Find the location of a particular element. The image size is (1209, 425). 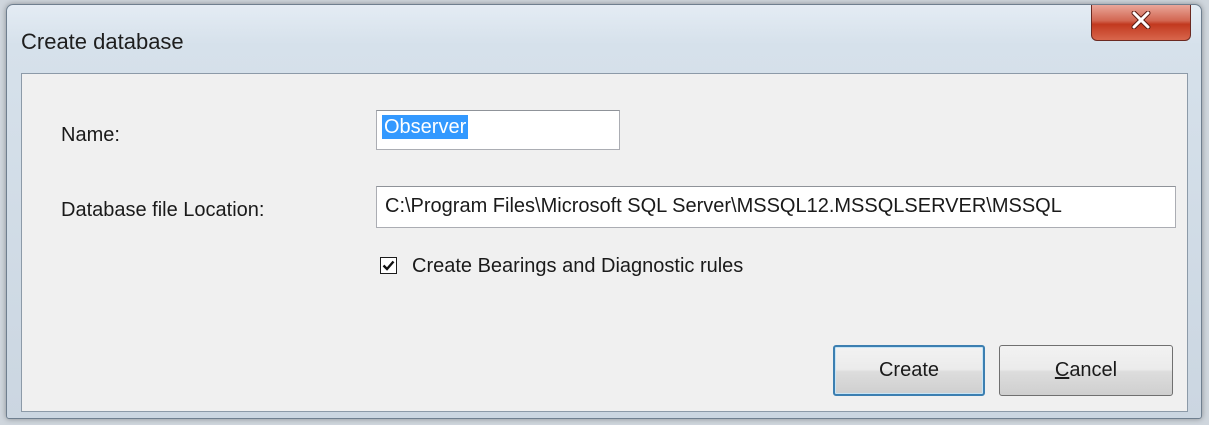

close-icon is located at coordinates (1141, 22).